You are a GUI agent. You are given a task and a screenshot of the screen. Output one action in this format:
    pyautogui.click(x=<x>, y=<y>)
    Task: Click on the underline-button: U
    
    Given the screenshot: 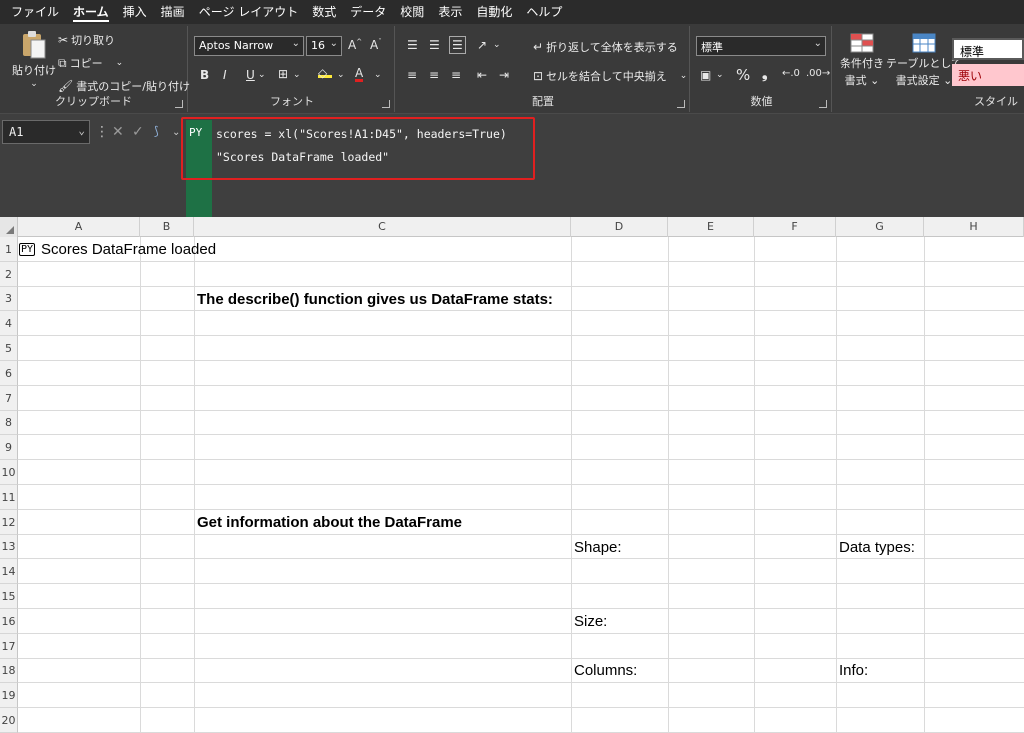 What is the action you would take?
    pyautogui.click(x=250, y=75)
    